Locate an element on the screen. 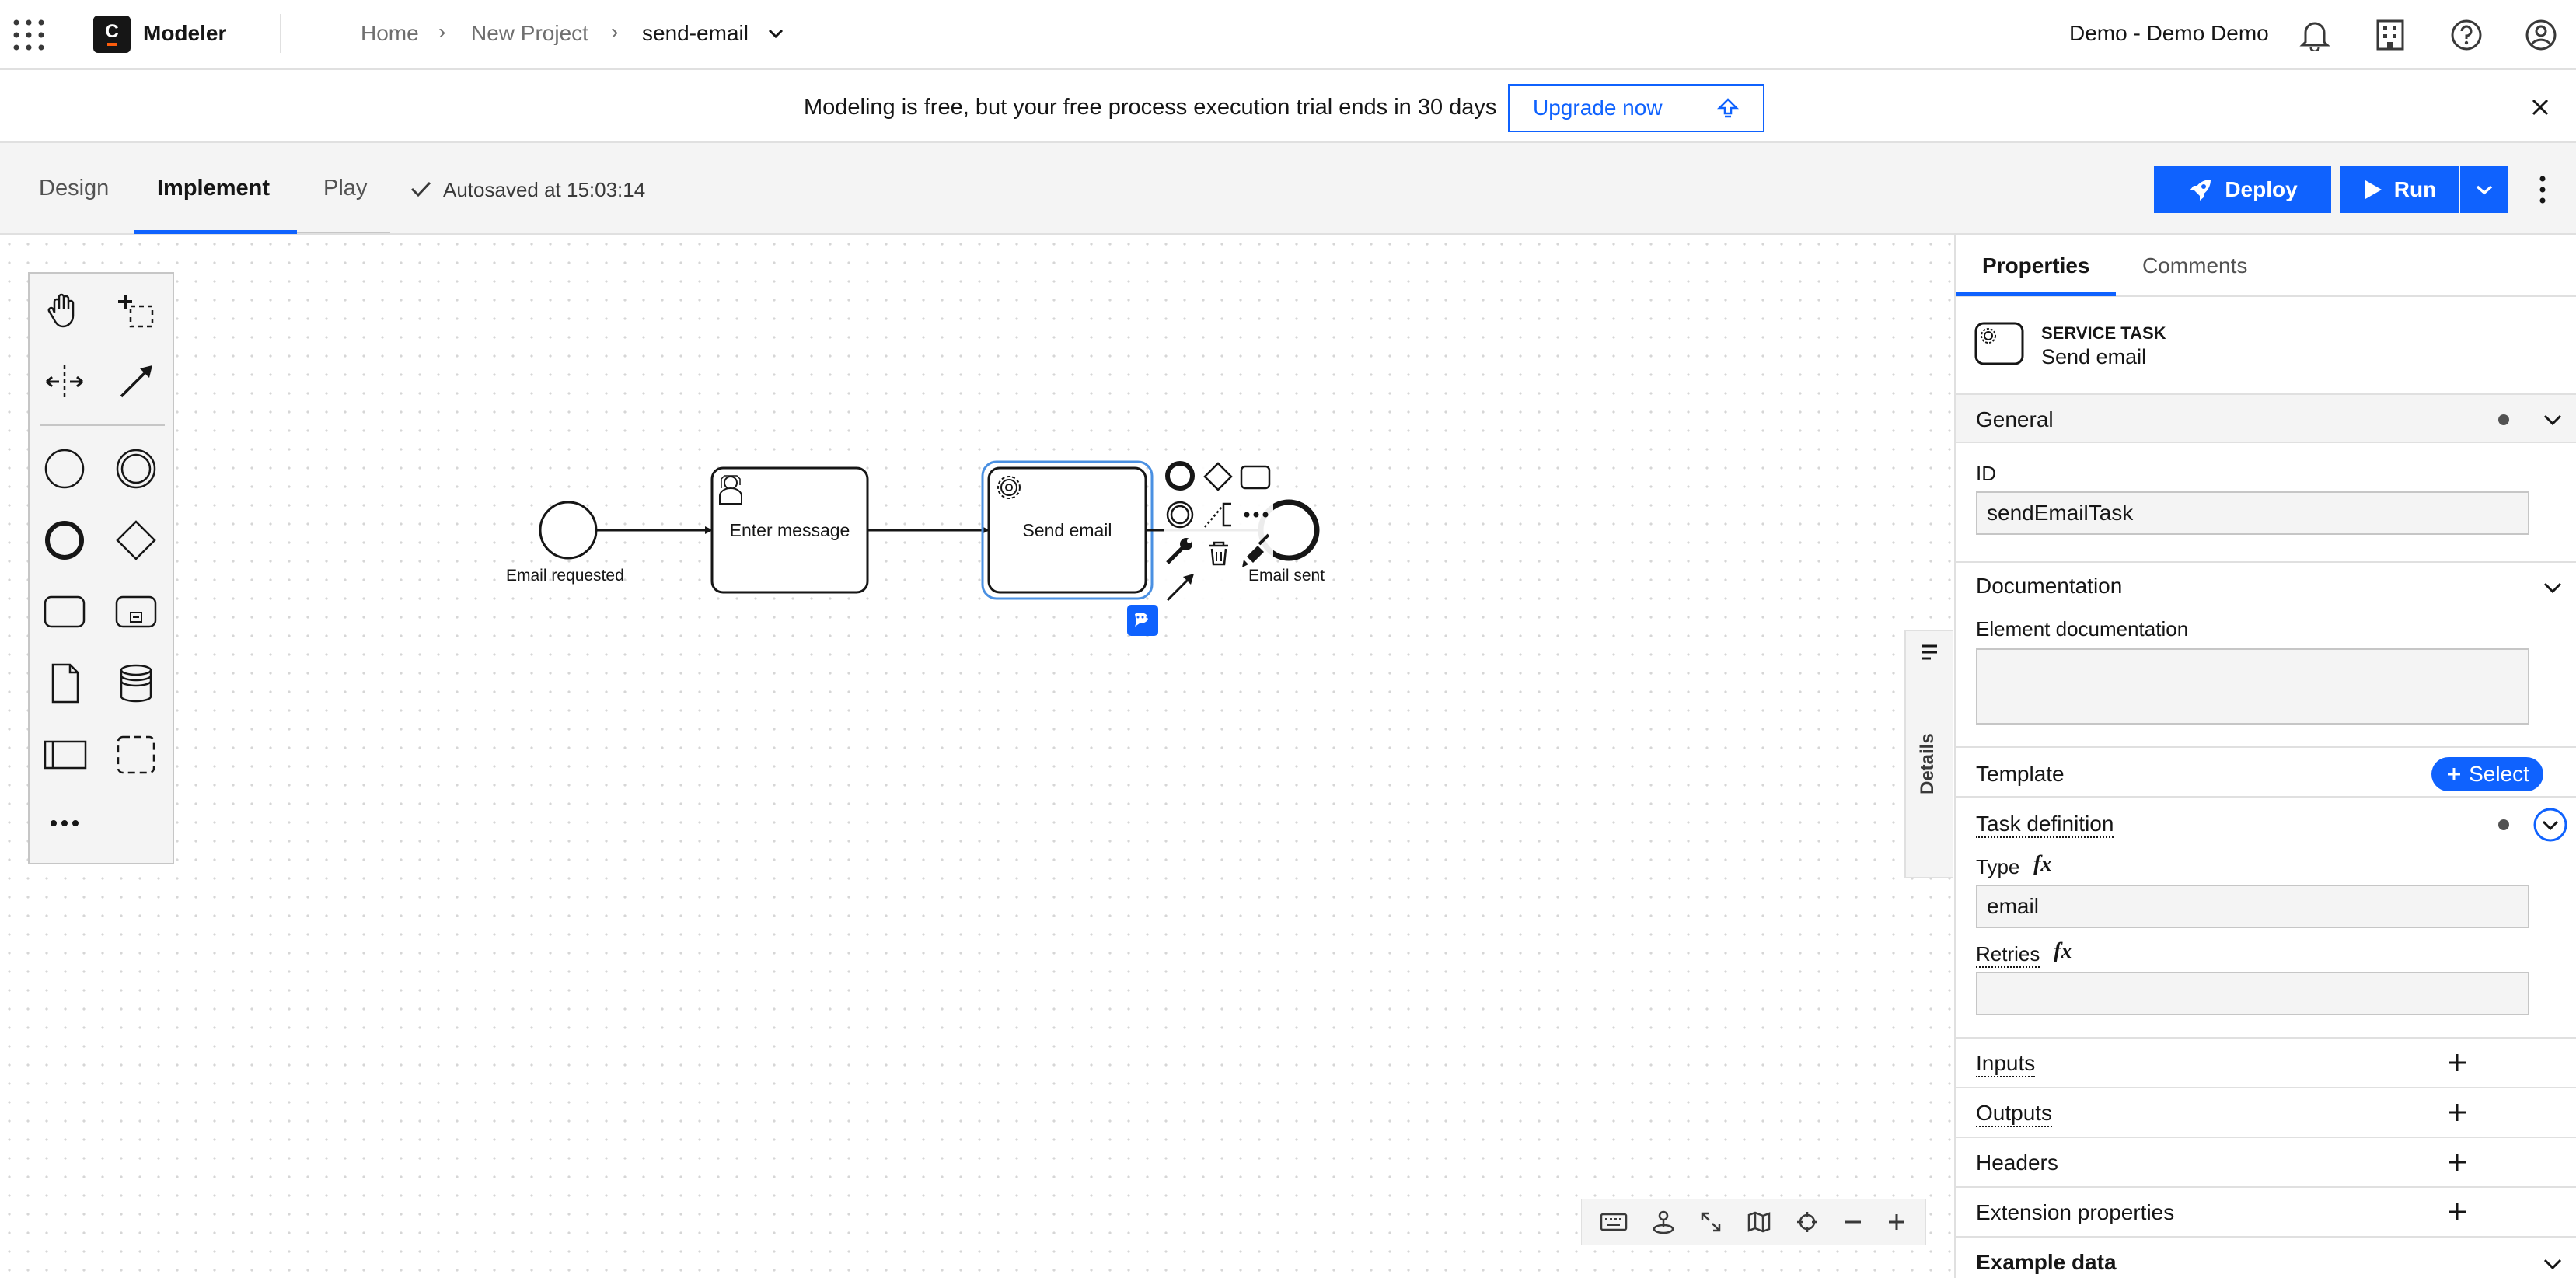 The height and width of the screenshot is (1278, 2576). zoom-in-icon is located at coordinates (1897, 1222).